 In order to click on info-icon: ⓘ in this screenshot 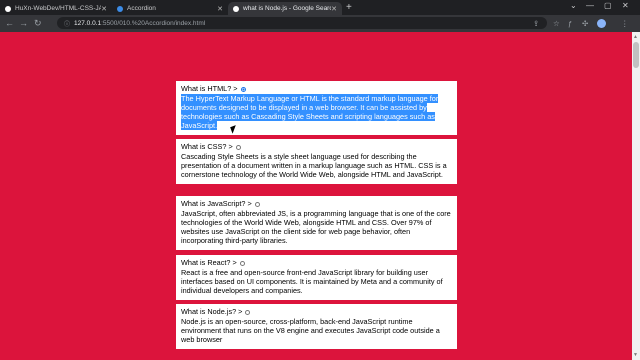, I will do `click(67, 23)`.